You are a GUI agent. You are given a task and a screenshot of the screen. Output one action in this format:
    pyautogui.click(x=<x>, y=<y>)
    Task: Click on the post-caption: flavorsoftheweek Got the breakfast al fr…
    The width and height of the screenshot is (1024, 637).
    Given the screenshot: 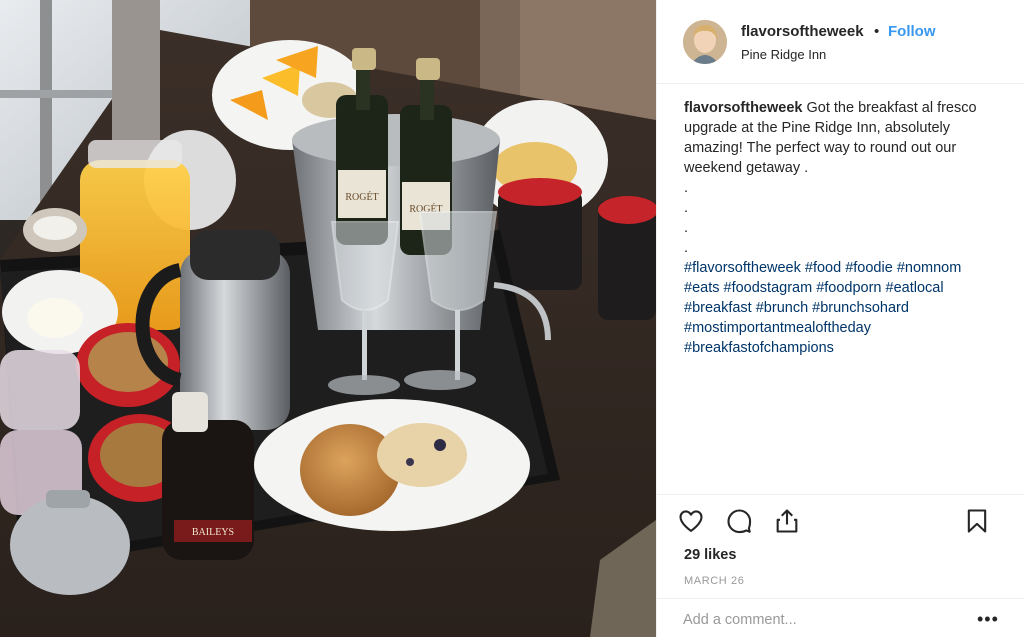 What is the action you would take?
    pyautogui.click(x=841, y=228)
    